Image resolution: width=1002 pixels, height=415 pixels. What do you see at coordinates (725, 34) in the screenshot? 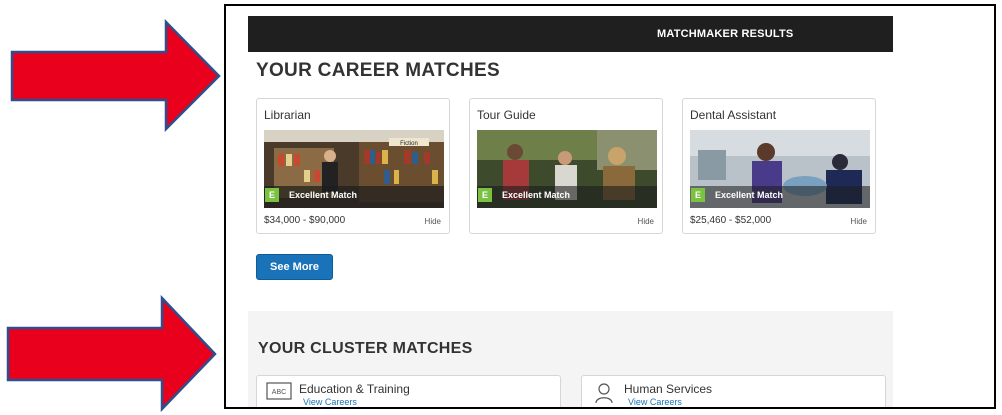
I see `header-title: MATCHMAKER RESULTS` at bounding box center [725, 34].